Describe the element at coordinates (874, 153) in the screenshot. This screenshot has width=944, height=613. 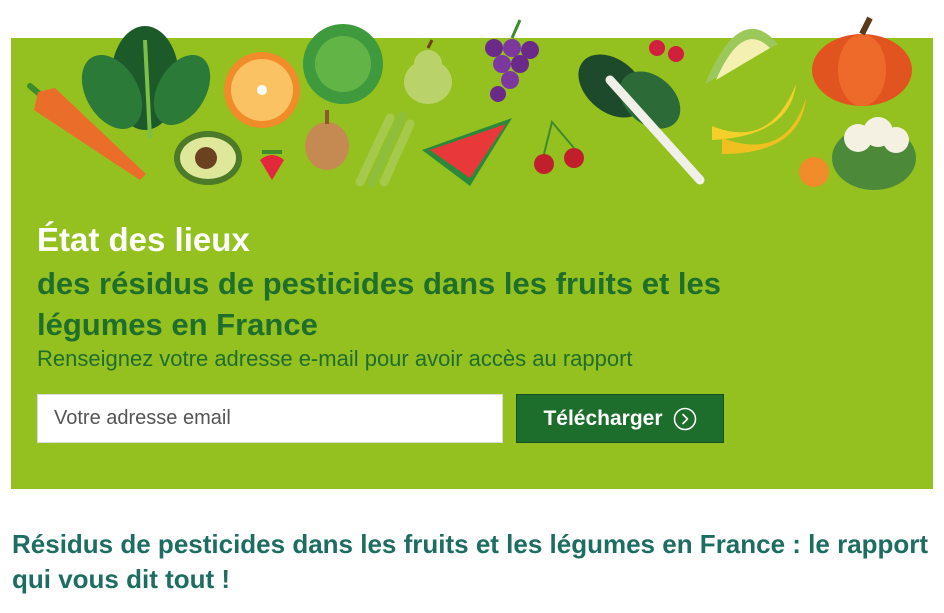
I see `cauliflower-icon` at that location.